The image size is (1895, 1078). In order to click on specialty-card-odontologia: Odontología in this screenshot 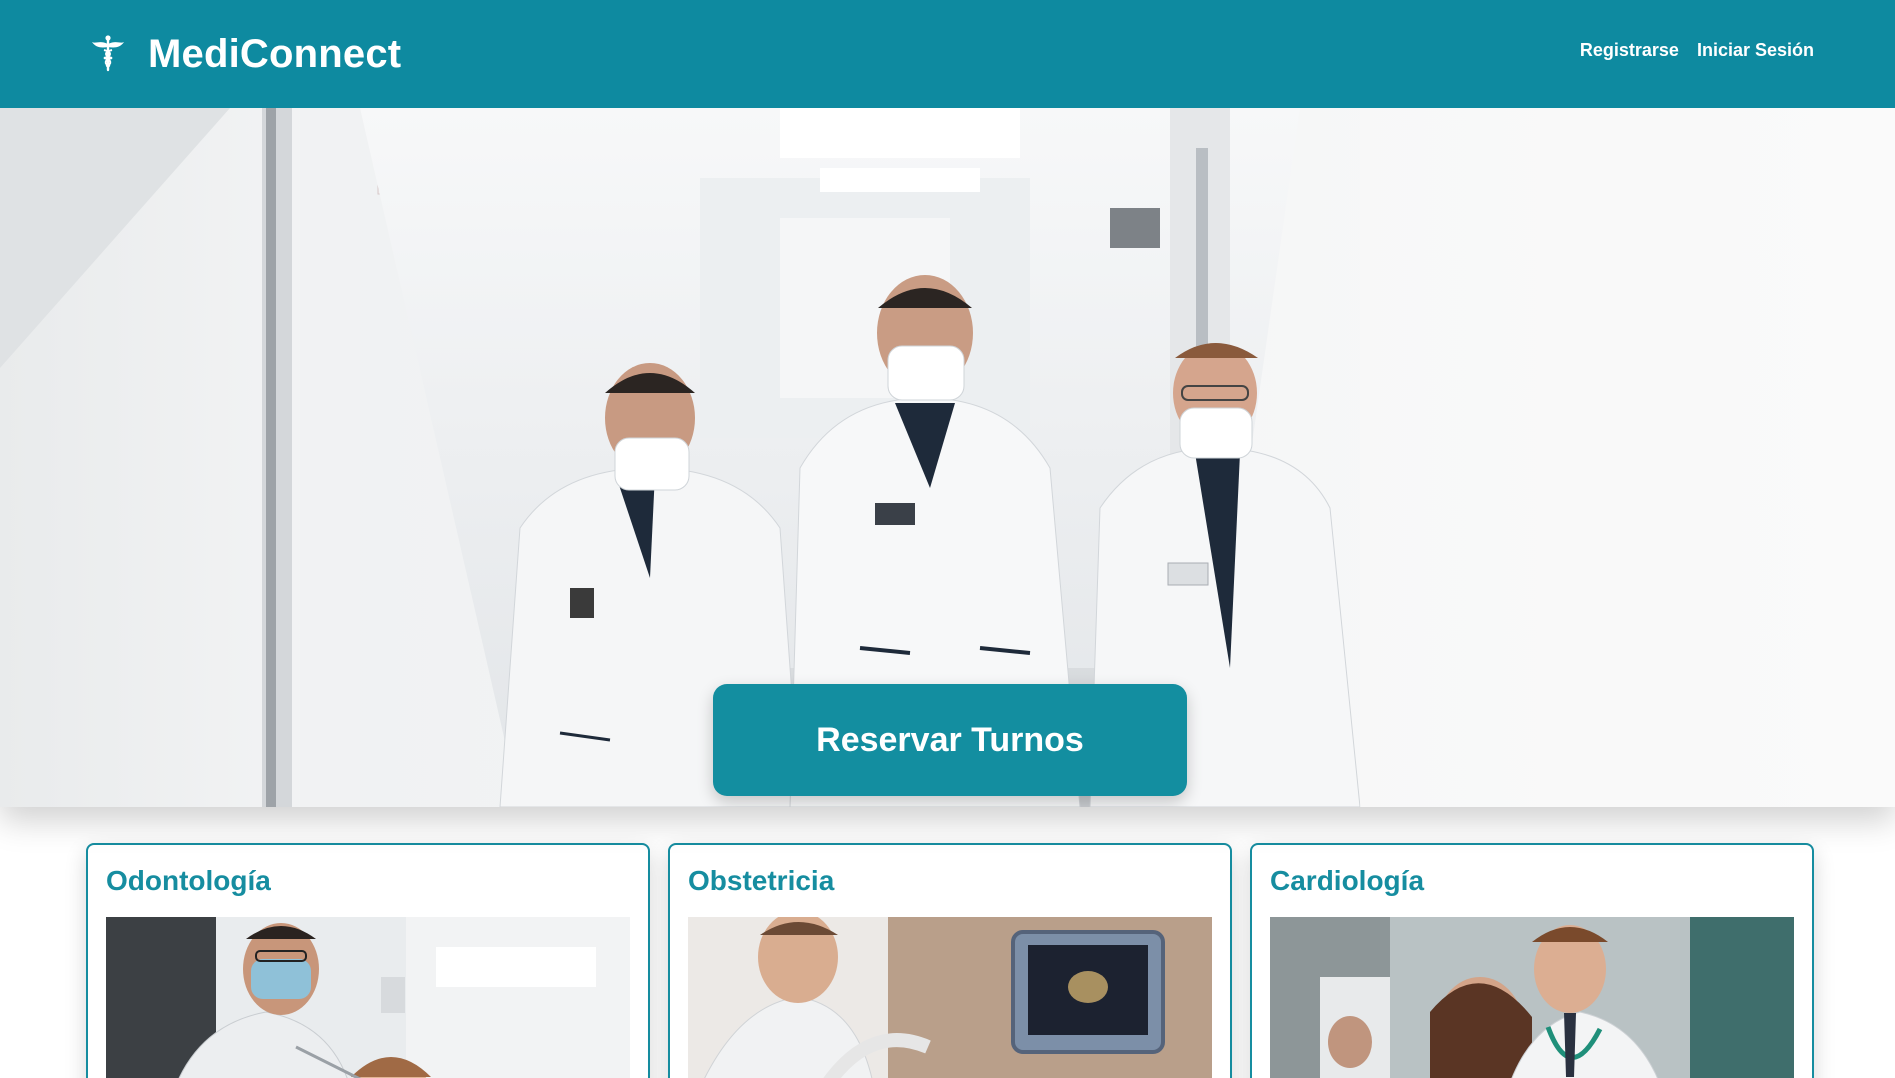, I will do `click(368, 960)`.